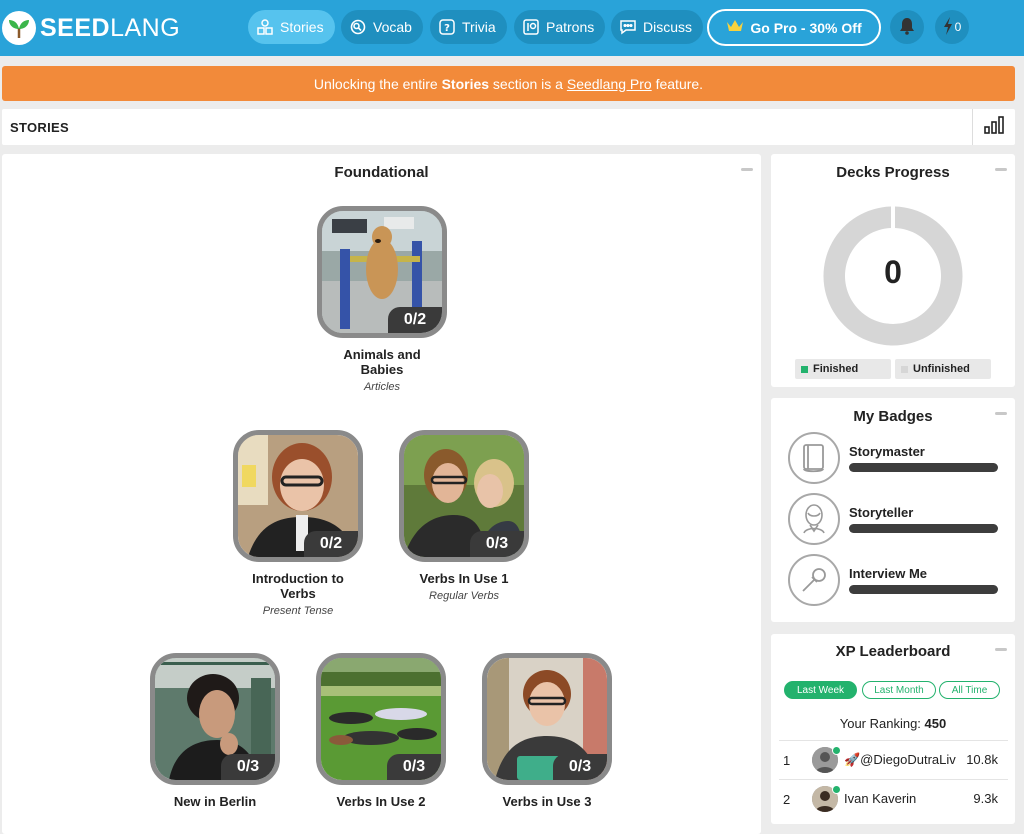  I want to click on go-pro-button: Go Pro - 30% Off, so click(794, 27).